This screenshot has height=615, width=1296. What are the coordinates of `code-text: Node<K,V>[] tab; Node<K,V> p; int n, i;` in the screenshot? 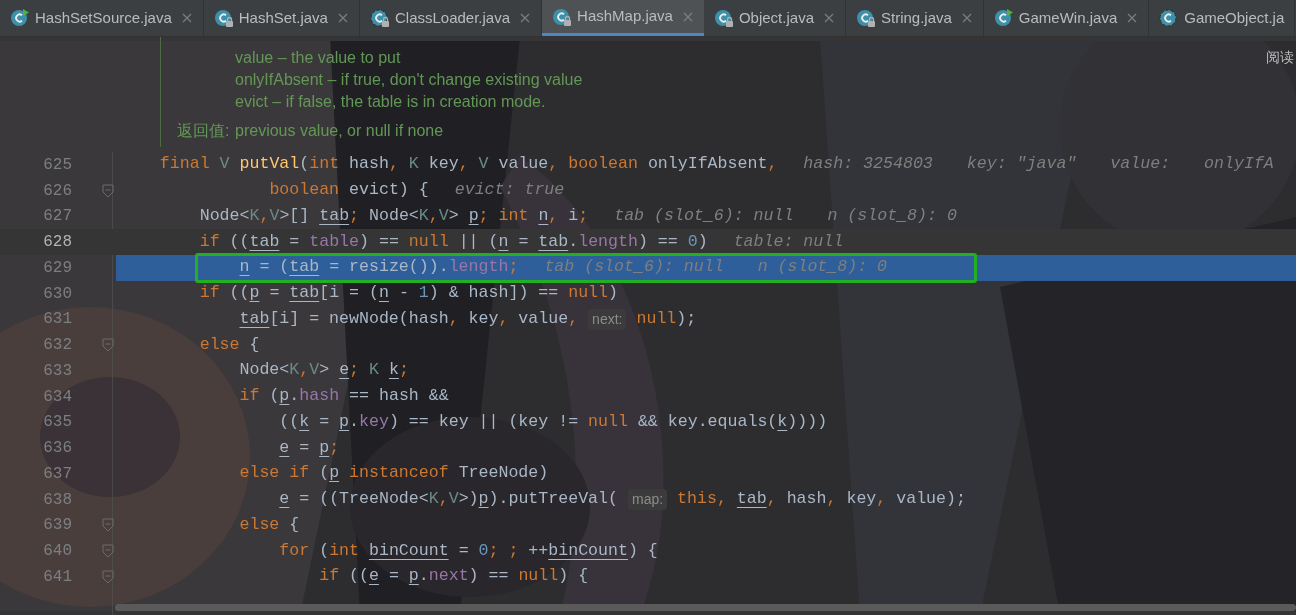 It's located at (393, 215).